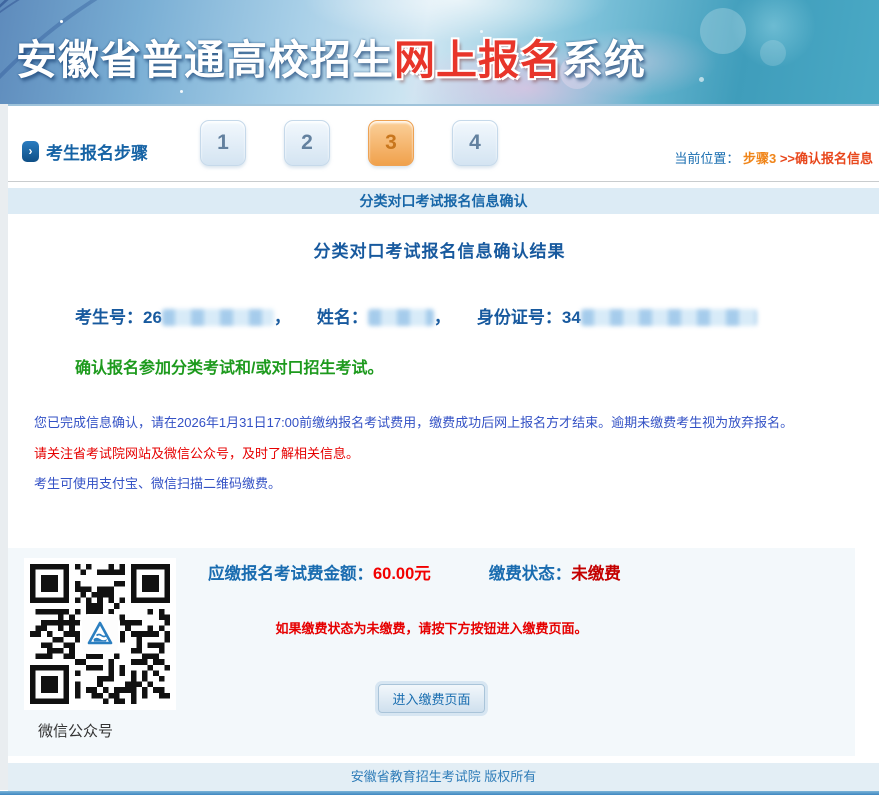 This screenshot has width=879, height=795. I want to click on amount-label: 应缴报名考试费金额：, so click(290, 574).